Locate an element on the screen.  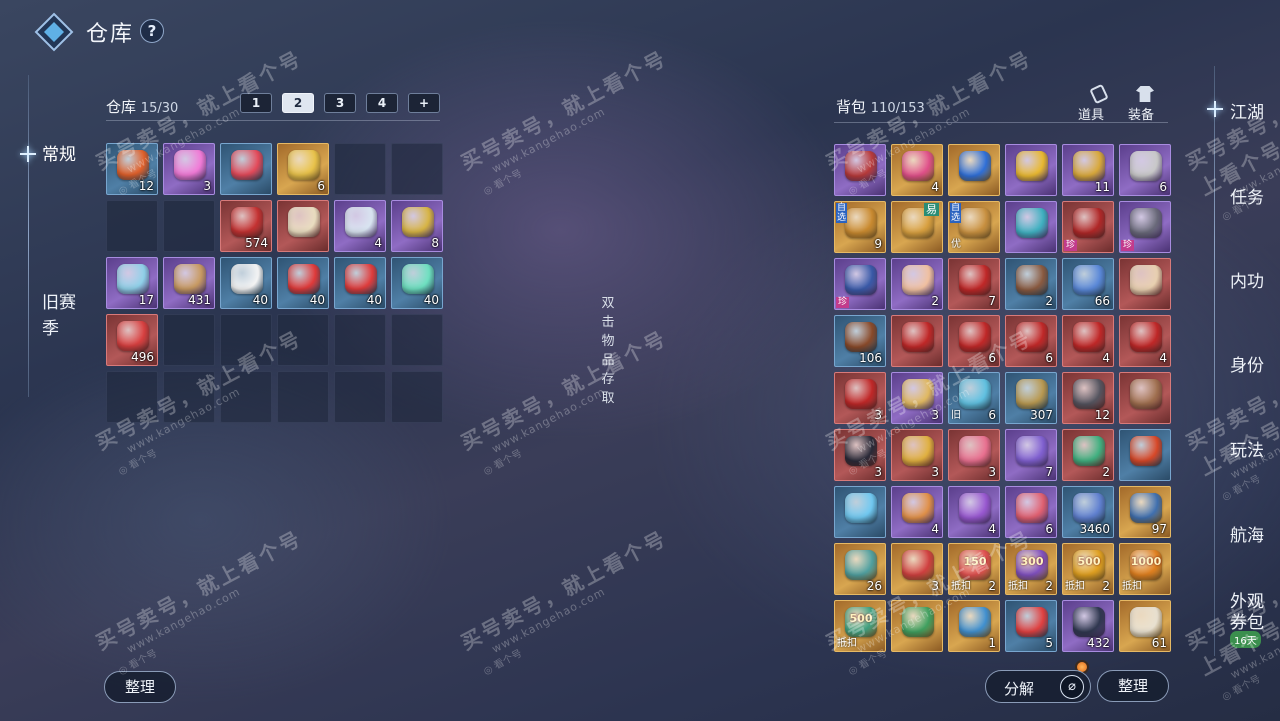
warehouse-tab-3: 3 is located at coordinates (340, 103).